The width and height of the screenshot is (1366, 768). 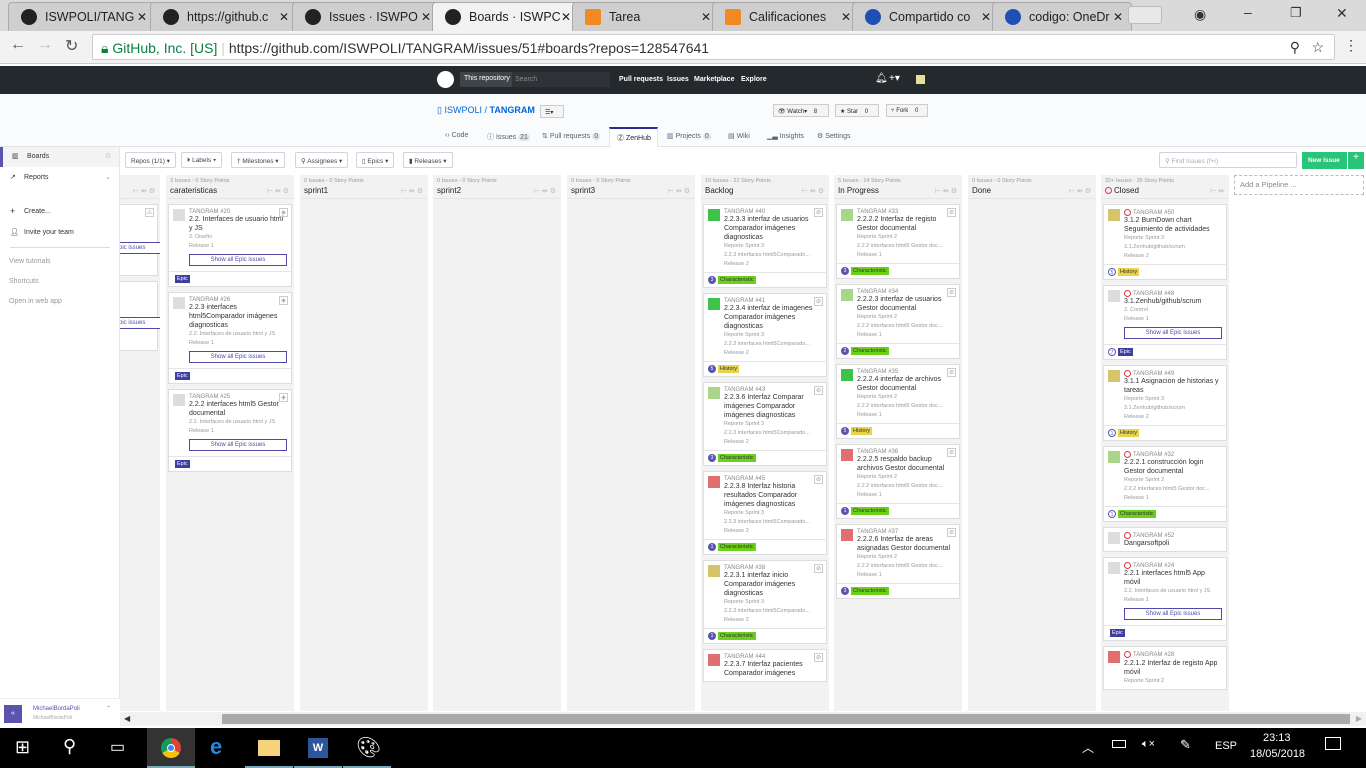 What do you see at coordinates (1062, 16) in the screenshot?
I see `browser-tab: codigo: OneDr ✕` at bounding box center [1062, 16].